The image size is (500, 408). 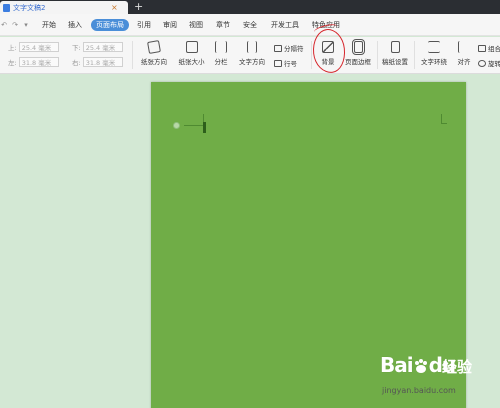 I want to click on margin-right-field: 右: 31.8 毫米, so click(x=97, y=62).